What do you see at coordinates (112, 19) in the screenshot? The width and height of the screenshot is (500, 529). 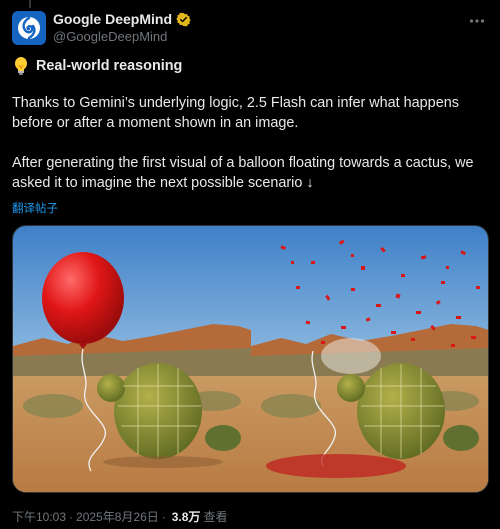 I see `author-name: Google DeepMind` at bounding box center [112, 19].